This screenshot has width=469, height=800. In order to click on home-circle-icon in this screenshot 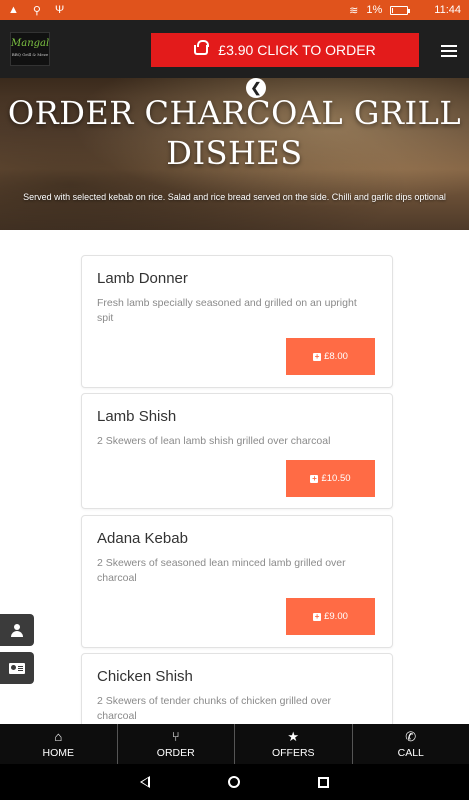, I will do `click(234, 782)`.